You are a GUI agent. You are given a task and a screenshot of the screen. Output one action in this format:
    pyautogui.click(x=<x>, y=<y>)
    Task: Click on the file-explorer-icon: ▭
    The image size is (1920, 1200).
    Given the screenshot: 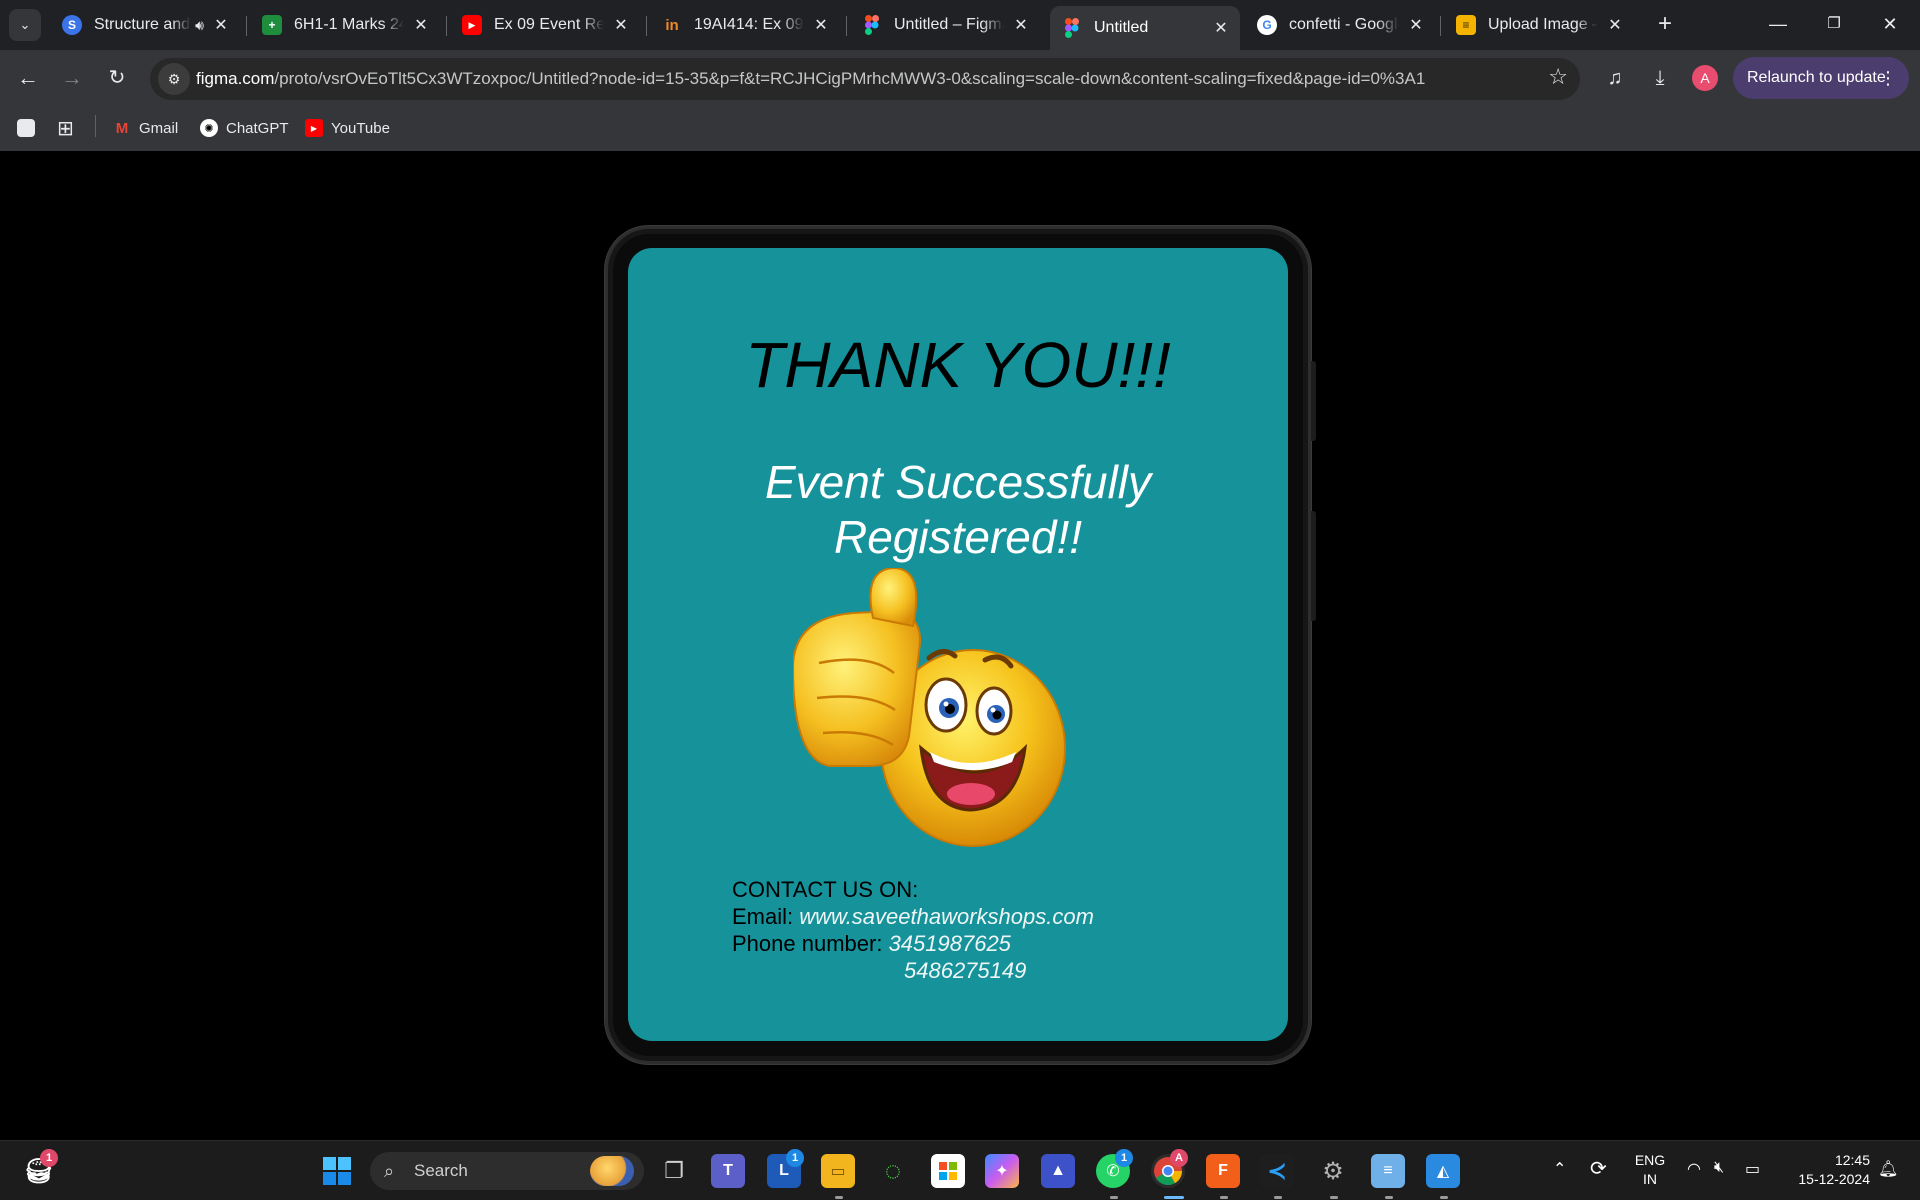 What is the action you would take?
    pyautogui.click(x=838, y=1171)
    